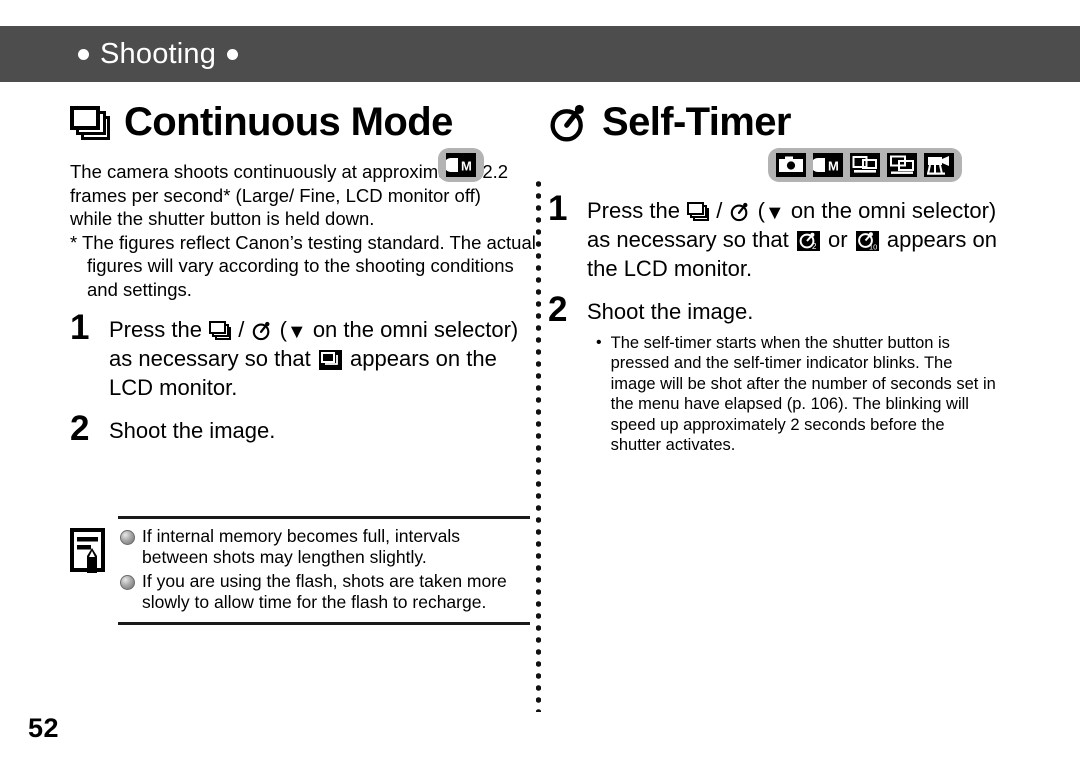 The height and width of the screenshot is (766, 1080). Describe the element at coordinates (696, 122) in the screenshot. I see `page-title-self-timer: Self-Timer` at that location.